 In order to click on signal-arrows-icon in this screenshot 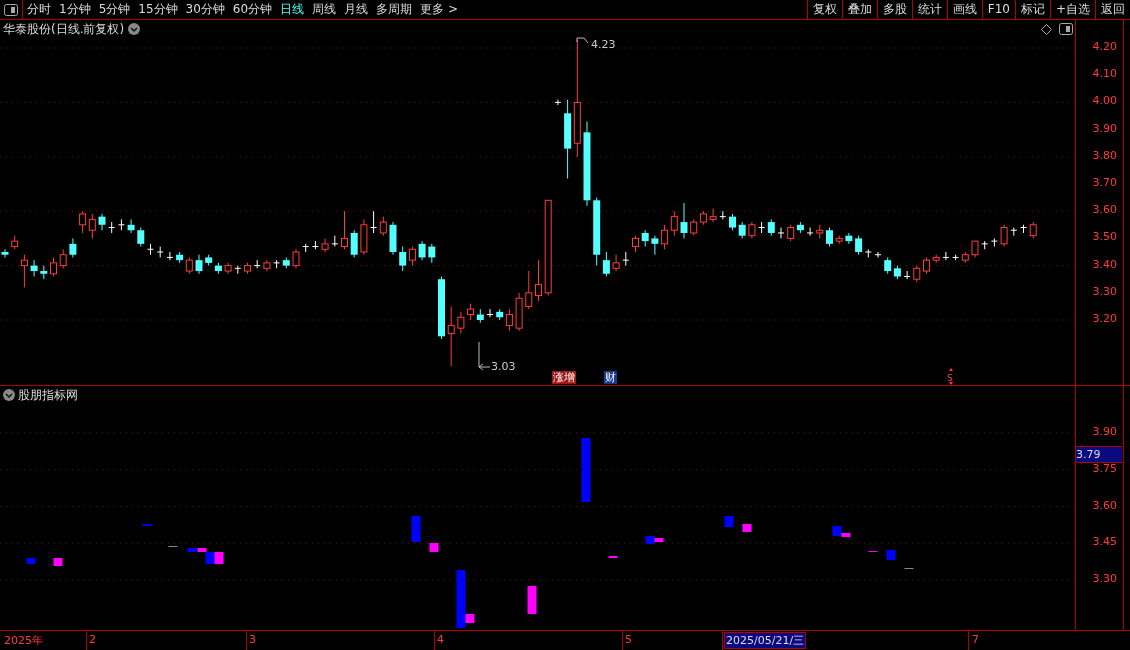, I will do `click(951, 376)`.